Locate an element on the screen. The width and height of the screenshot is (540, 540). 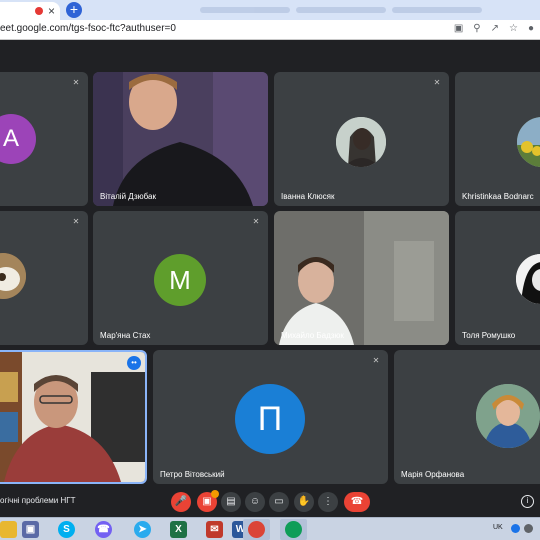
participant-name: Марія Орфанова is located at coordinates (433, 474).